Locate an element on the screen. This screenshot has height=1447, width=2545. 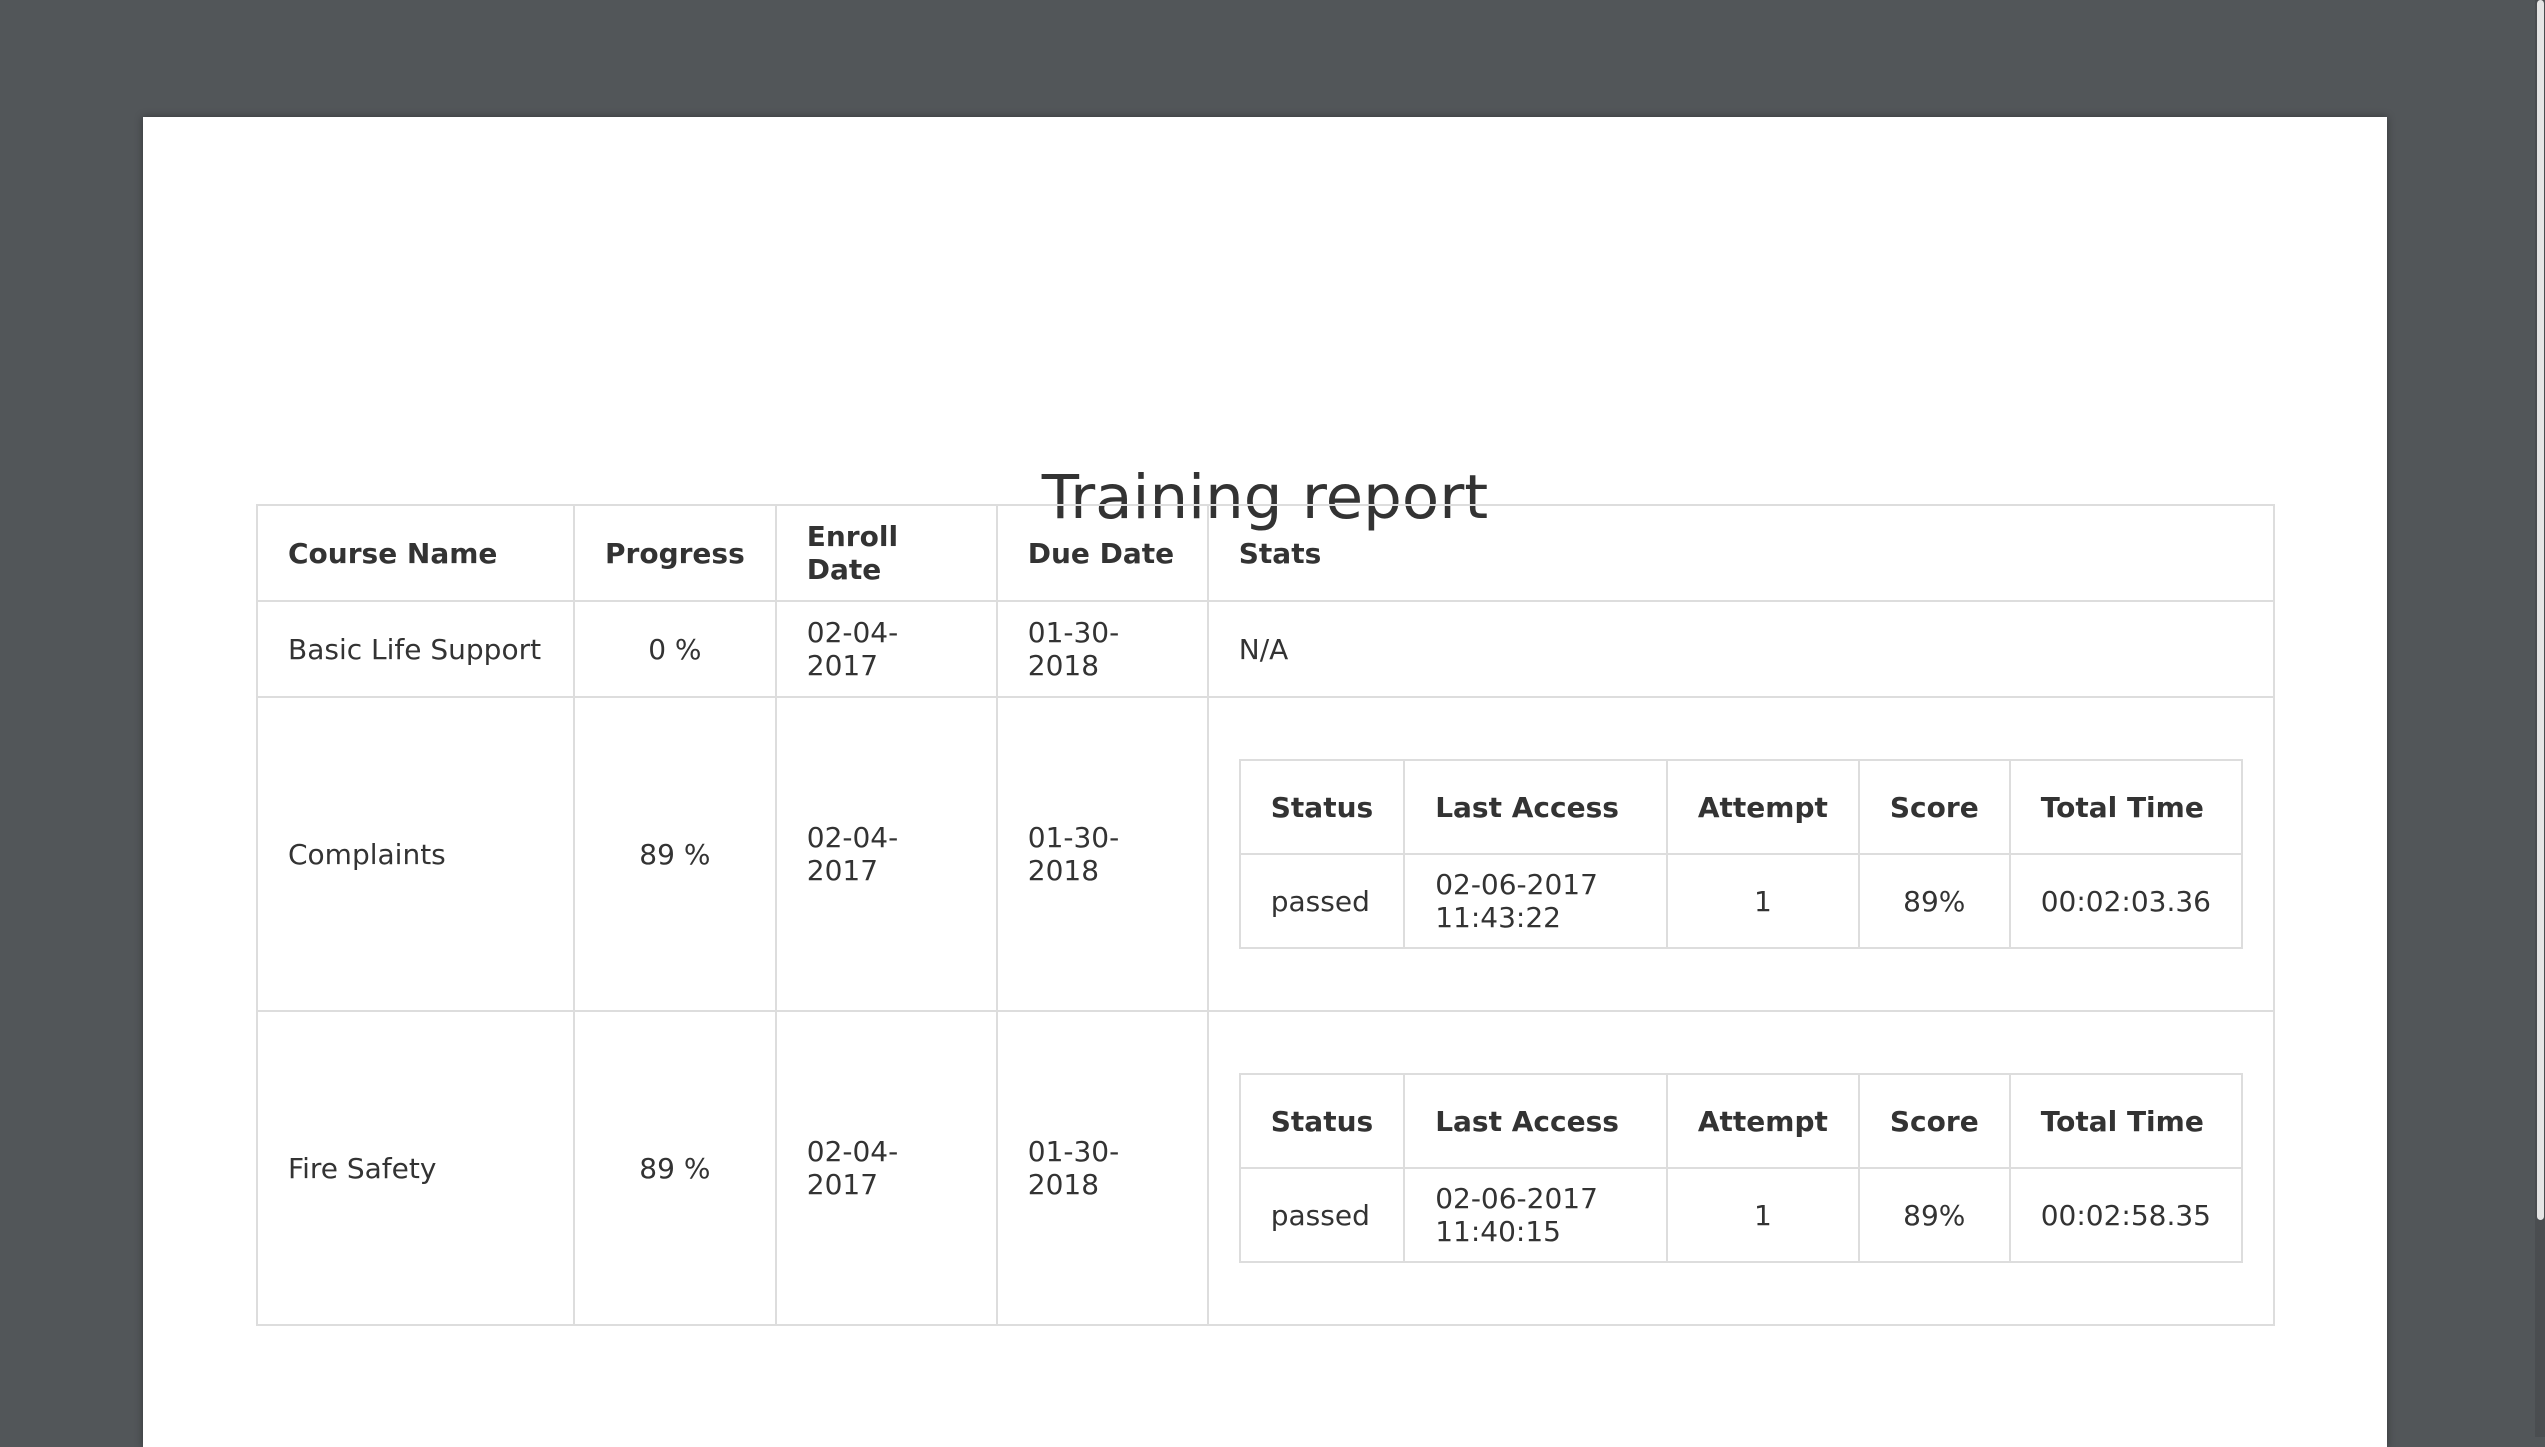
header-stats: Stats is located at coordinates (1741, 553).